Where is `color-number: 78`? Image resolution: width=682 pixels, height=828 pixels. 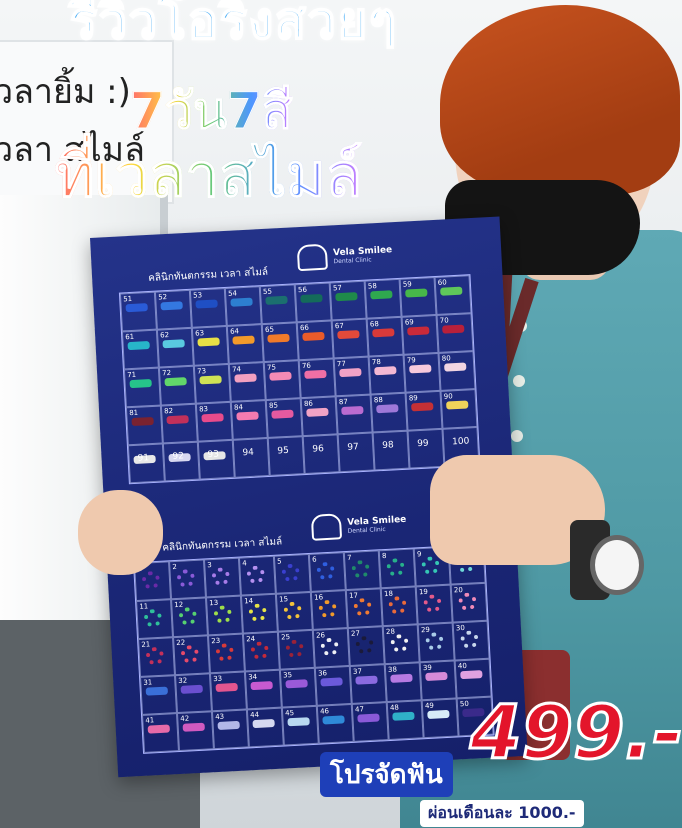 color-number: 78 is located at coordinates (376, 362).